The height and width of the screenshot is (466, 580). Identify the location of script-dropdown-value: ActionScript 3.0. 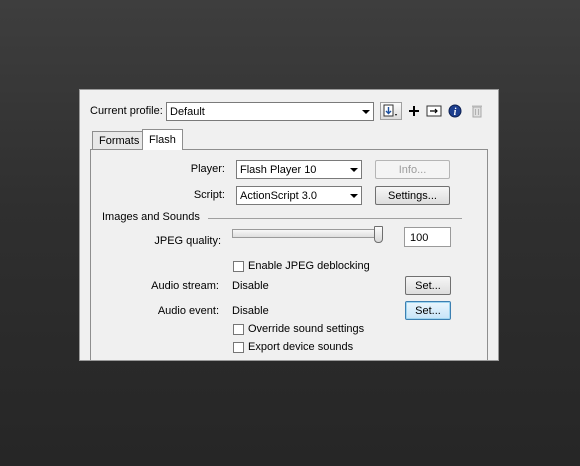
(279, 196).